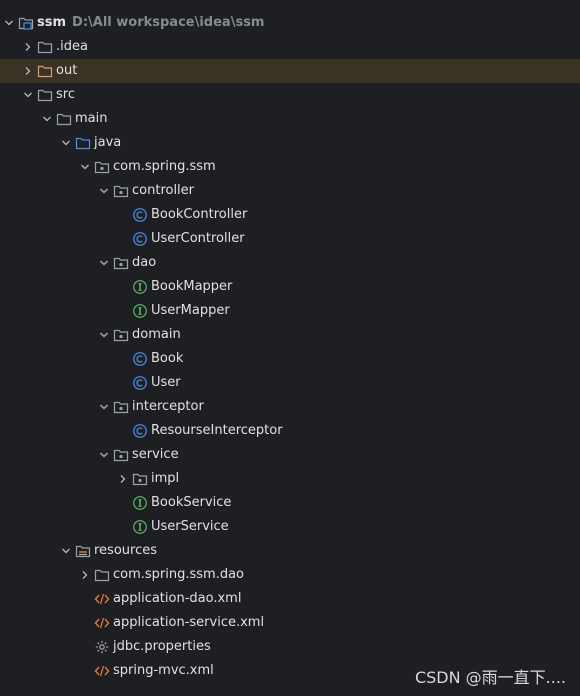  I want to click on item-name: out, so click(67, 70).